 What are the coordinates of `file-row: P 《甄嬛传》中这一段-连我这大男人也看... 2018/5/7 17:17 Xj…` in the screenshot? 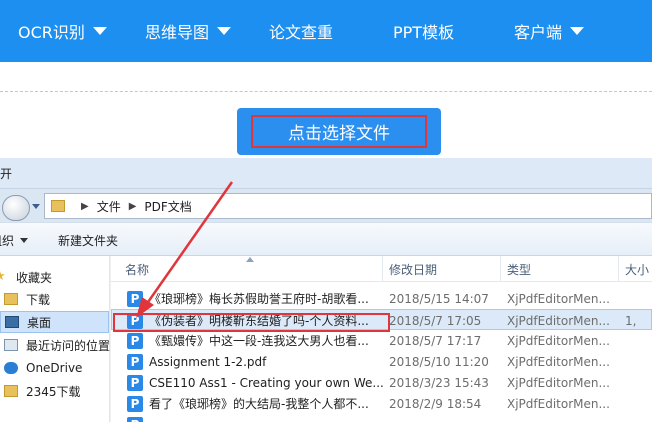 It's located at (381, 340).